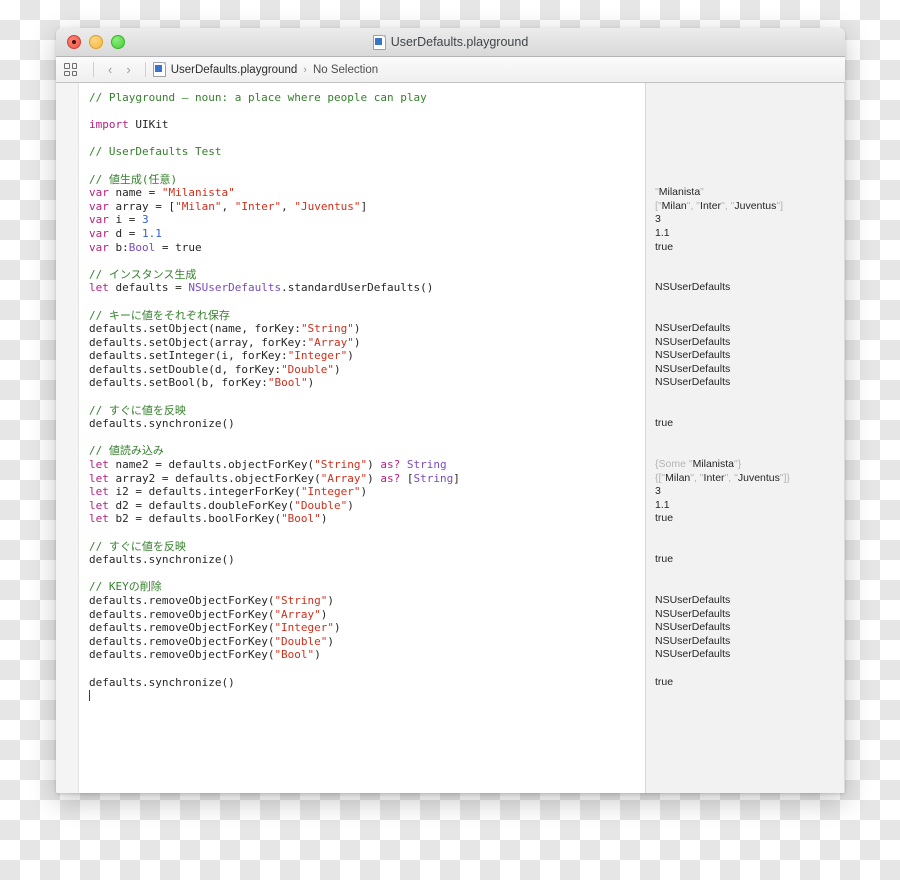 The width and height of the screenshot is (900, 880). I want to click on token-dim: {[", so click(660, 477).